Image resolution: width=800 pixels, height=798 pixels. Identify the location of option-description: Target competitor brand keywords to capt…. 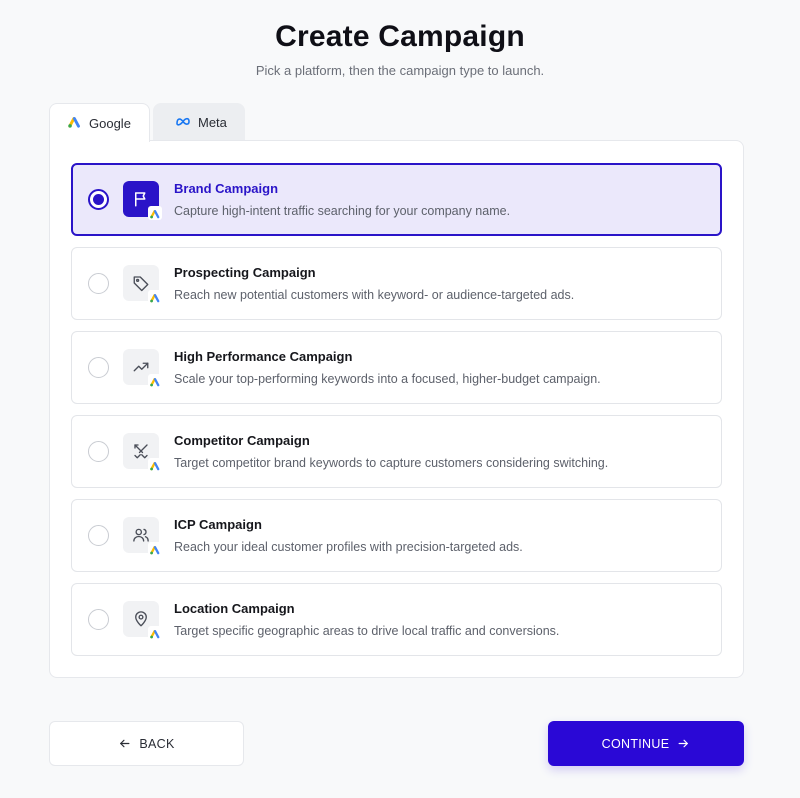
(391, 463).